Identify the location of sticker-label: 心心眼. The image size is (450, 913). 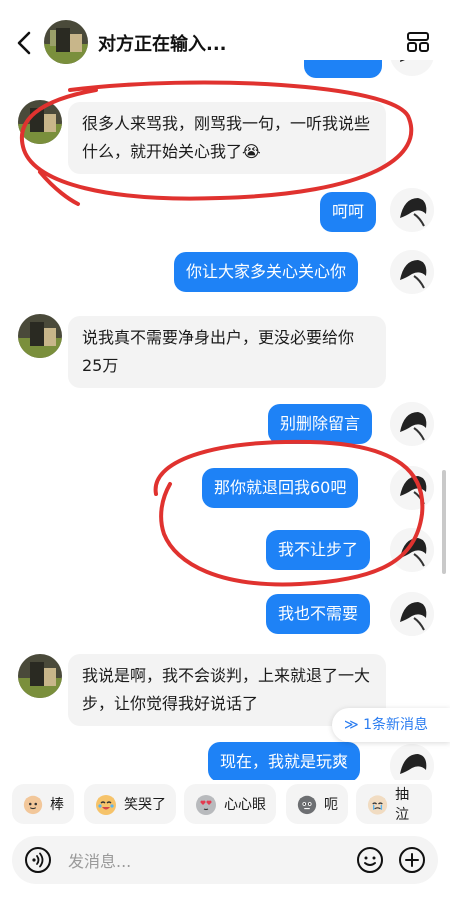
(245, 805).